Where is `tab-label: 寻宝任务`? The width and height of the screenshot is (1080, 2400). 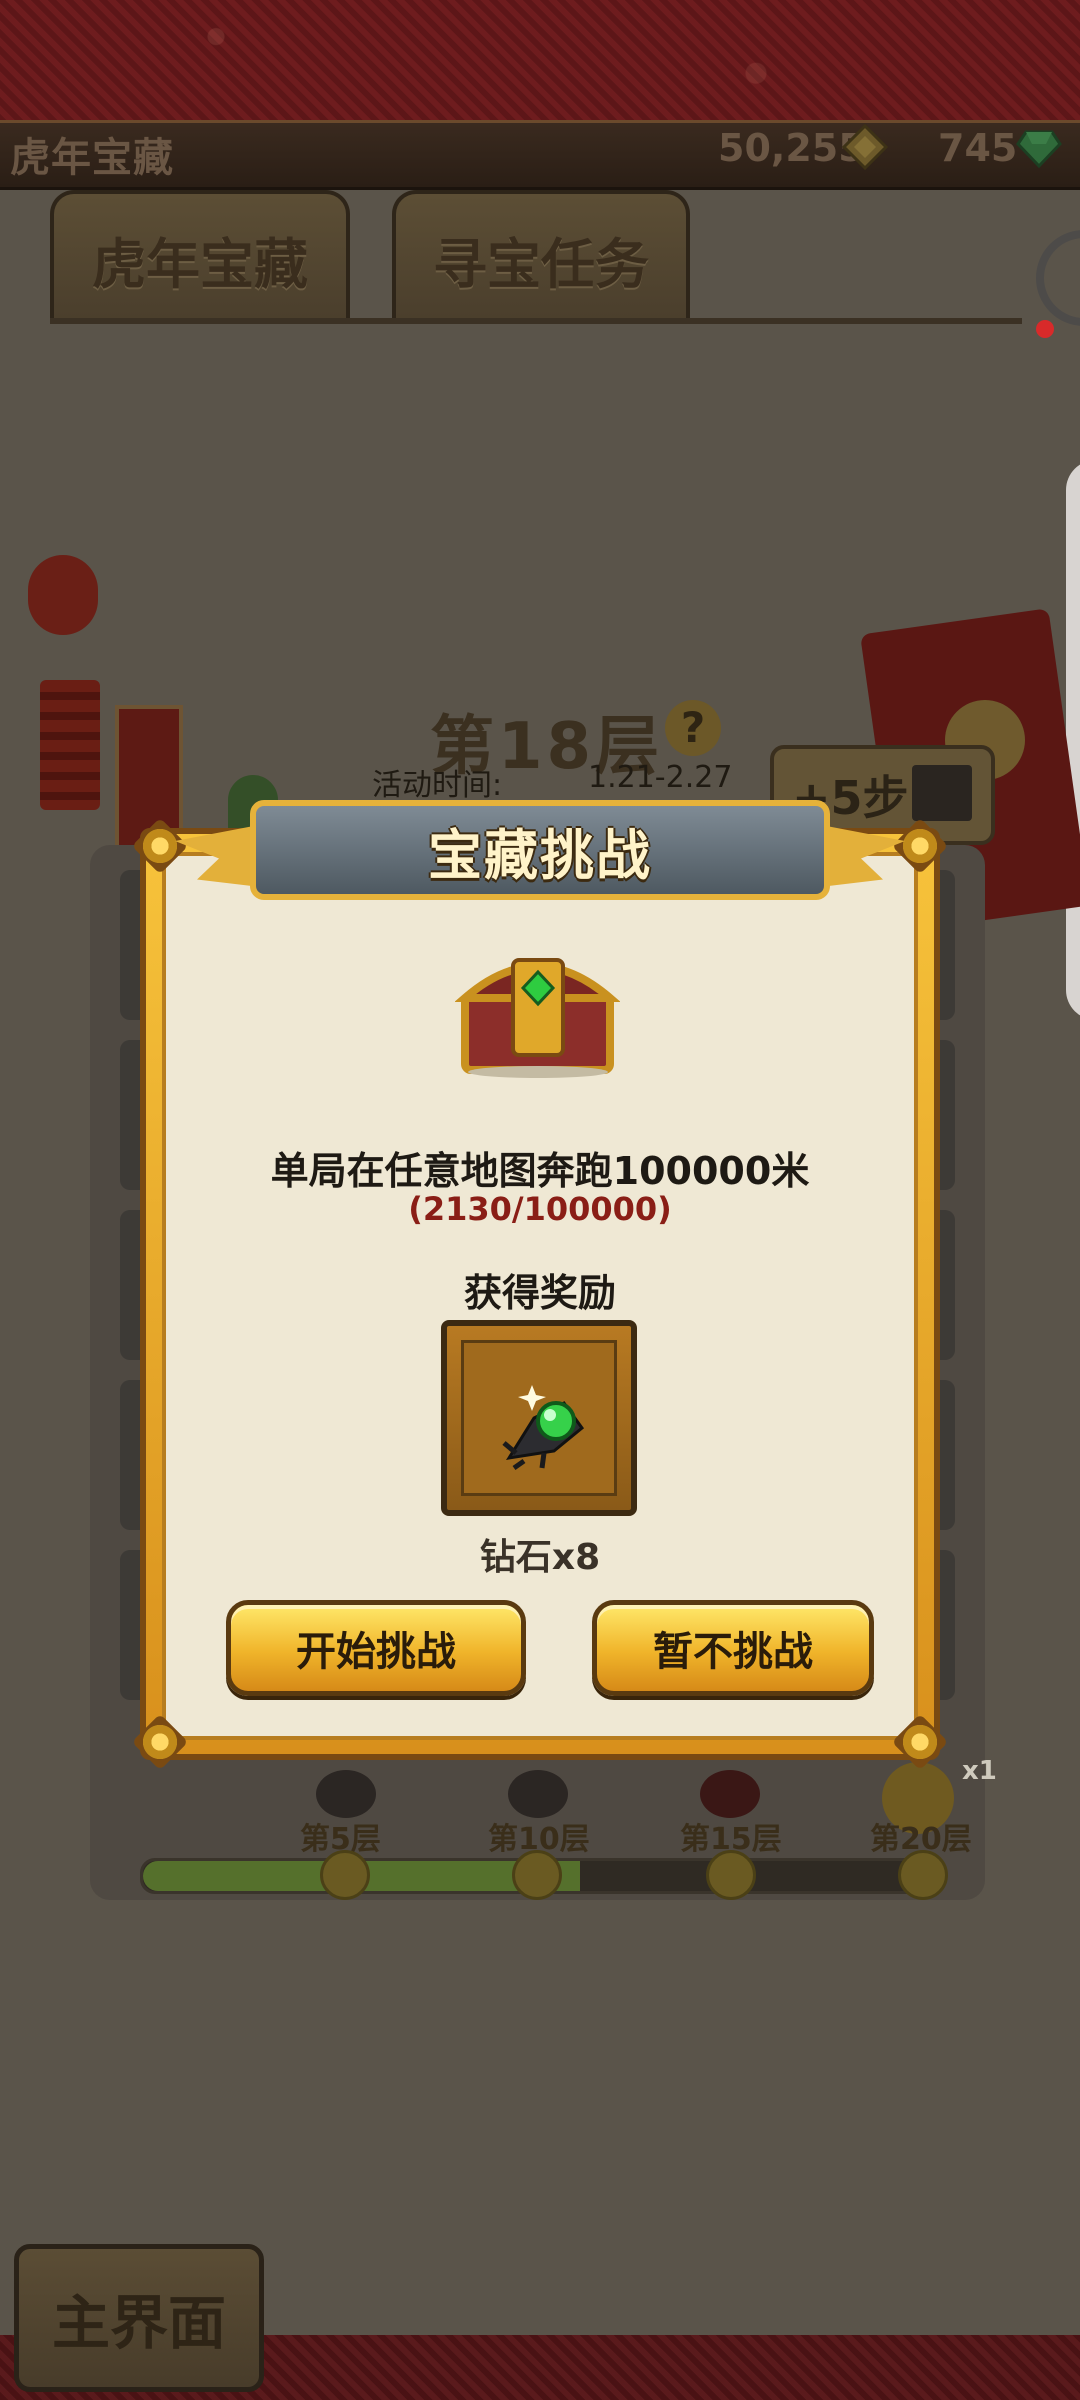
tab-label: 寻宝任务 is located at coordinates (541, 264).